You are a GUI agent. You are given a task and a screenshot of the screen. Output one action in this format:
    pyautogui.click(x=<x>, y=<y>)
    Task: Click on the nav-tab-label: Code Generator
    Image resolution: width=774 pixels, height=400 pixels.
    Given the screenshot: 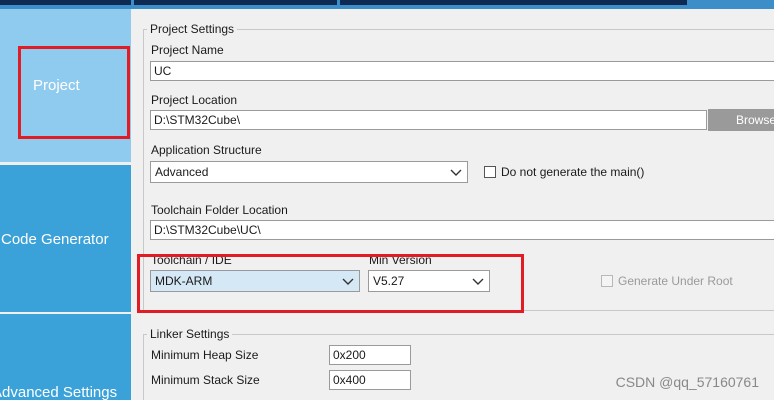 What is the action you would take?
    pyautogui.click(x=55, y=239)
    